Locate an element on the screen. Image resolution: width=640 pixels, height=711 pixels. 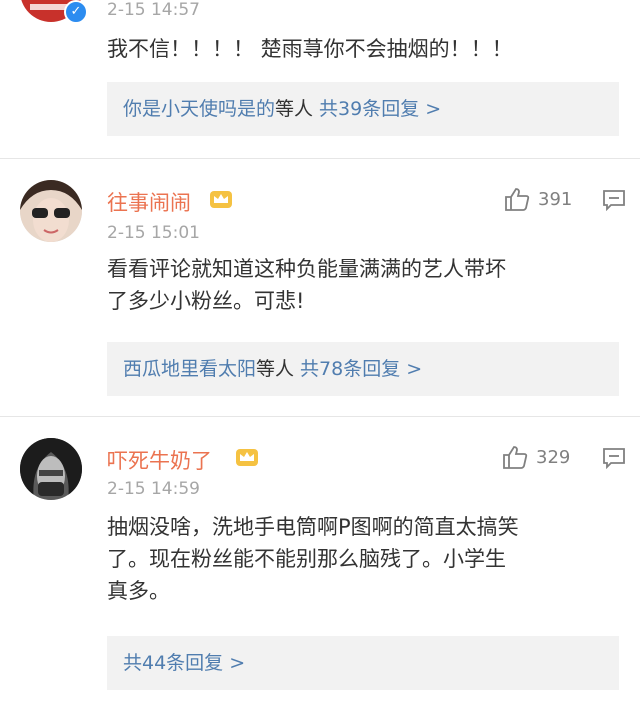
comment-text: 看看评论就知道这种负能量满满的艺人带坏 了多少小粉丝。可悲! is located at coordinates (362, 285).